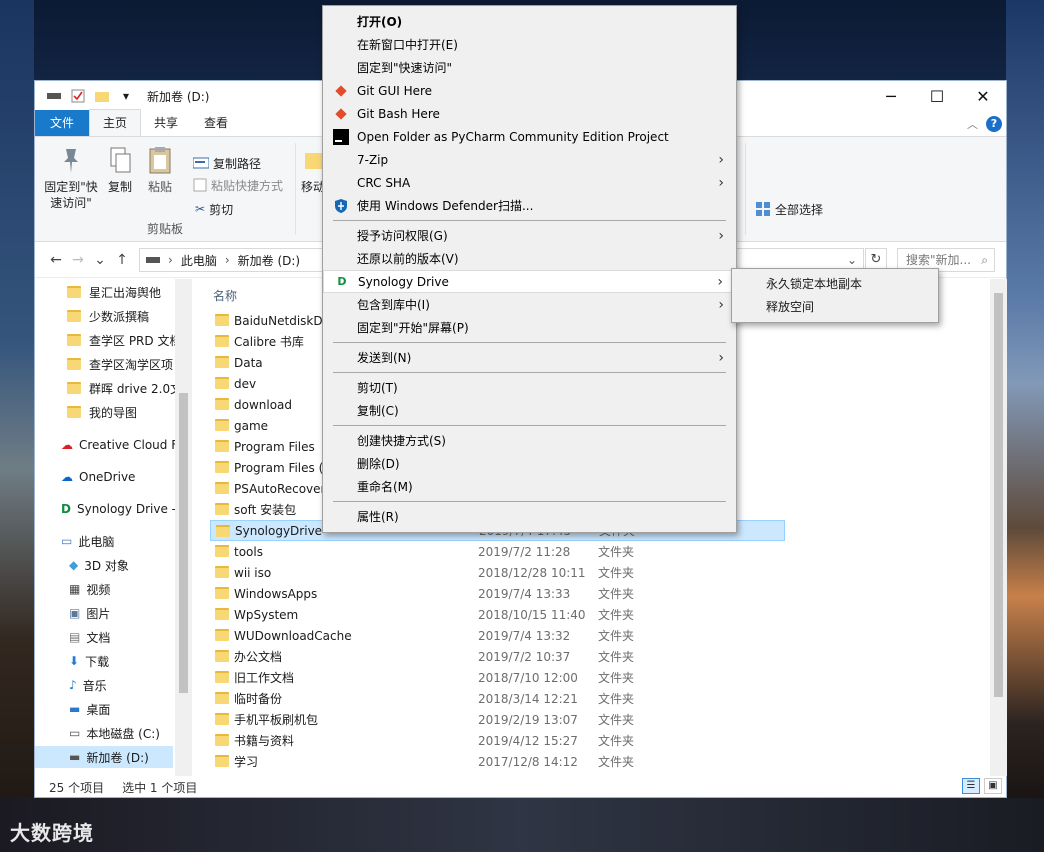 This screenshot has height=852, width=1044. Describe the element at coordinates (835, 283) in the screenshot. I see `submenu-item-pin-local-copy: 永久锁定本地副本` at that location.